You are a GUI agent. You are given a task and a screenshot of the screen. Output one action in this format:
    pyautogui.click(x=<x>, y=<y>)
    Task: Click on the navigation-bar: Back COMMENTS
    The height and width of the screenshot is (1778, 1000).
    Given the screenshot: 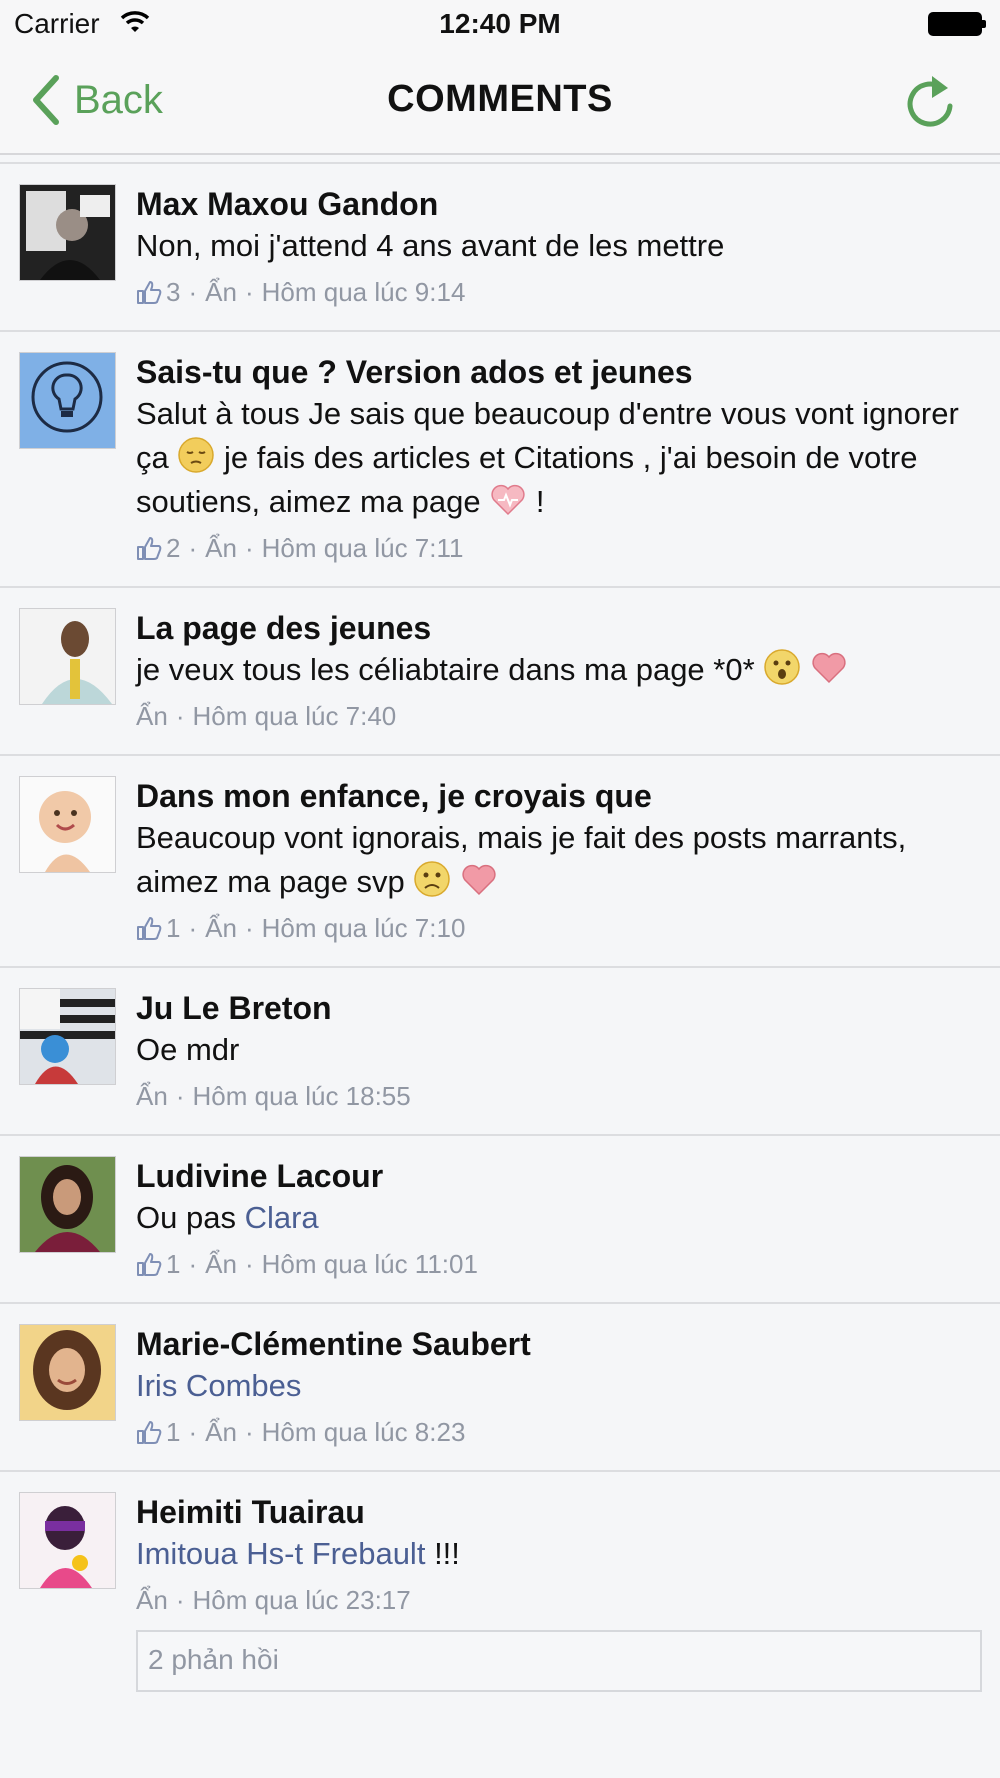 What is the action you would take?
    pyautogui.click(x=500, y=102)
    